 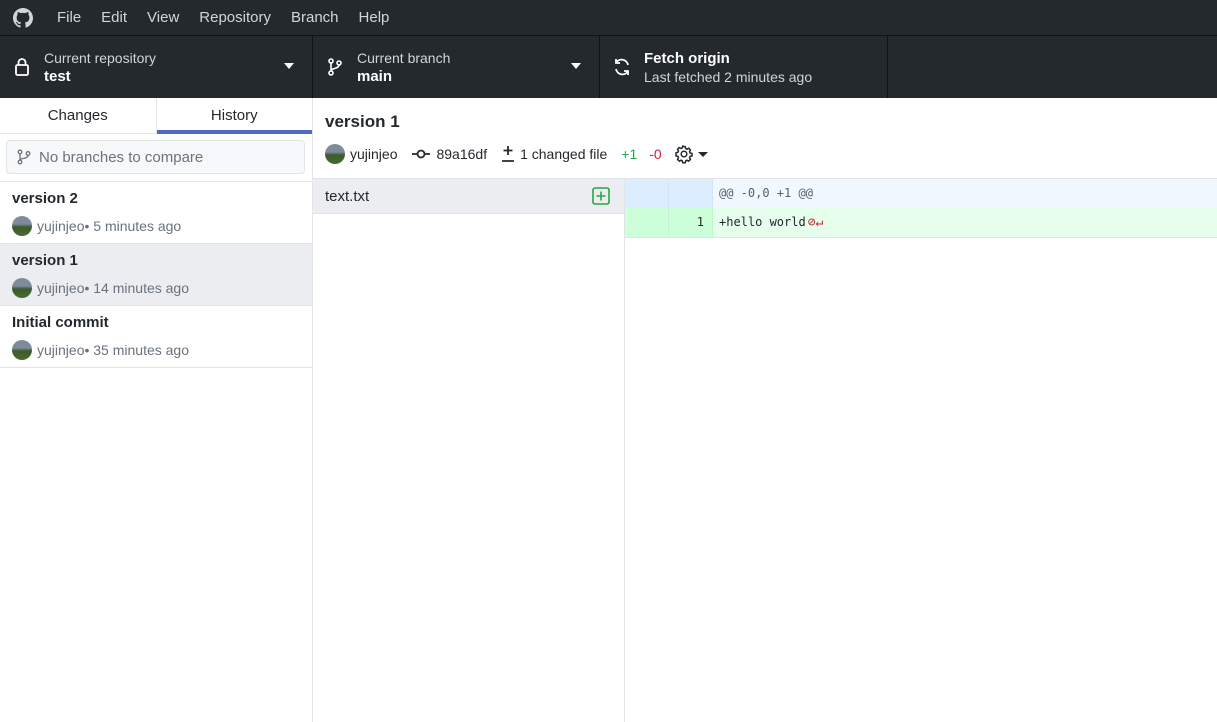 What do you see at coordinates (462, 154) in the screenshot?
I see `commit-sha-text: 89a16df` at bounding box center [462, 154].